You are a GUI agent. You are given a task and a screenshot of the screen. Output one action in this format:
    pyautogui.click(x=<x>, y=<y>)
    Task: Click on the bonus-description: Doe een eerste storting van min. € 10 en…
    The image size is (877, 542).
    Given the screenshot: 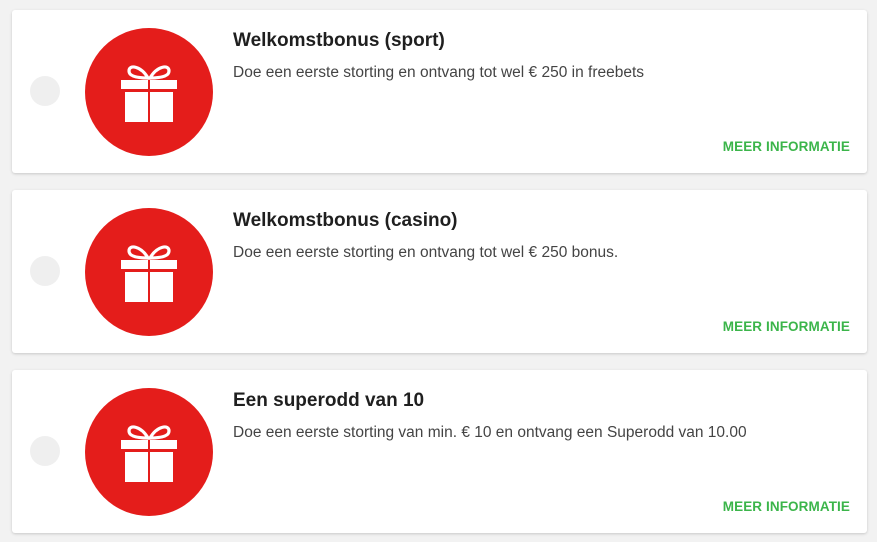 What is the action you would take?
    pyautogui.click(x=490, y=432)
    